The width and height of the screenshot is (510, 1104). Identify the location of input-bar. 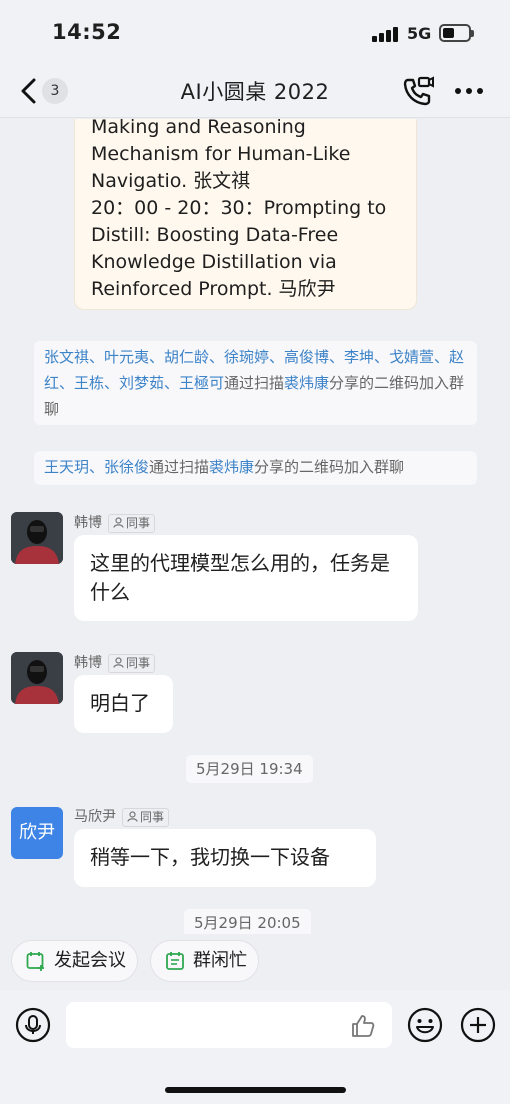
(255, 1047).